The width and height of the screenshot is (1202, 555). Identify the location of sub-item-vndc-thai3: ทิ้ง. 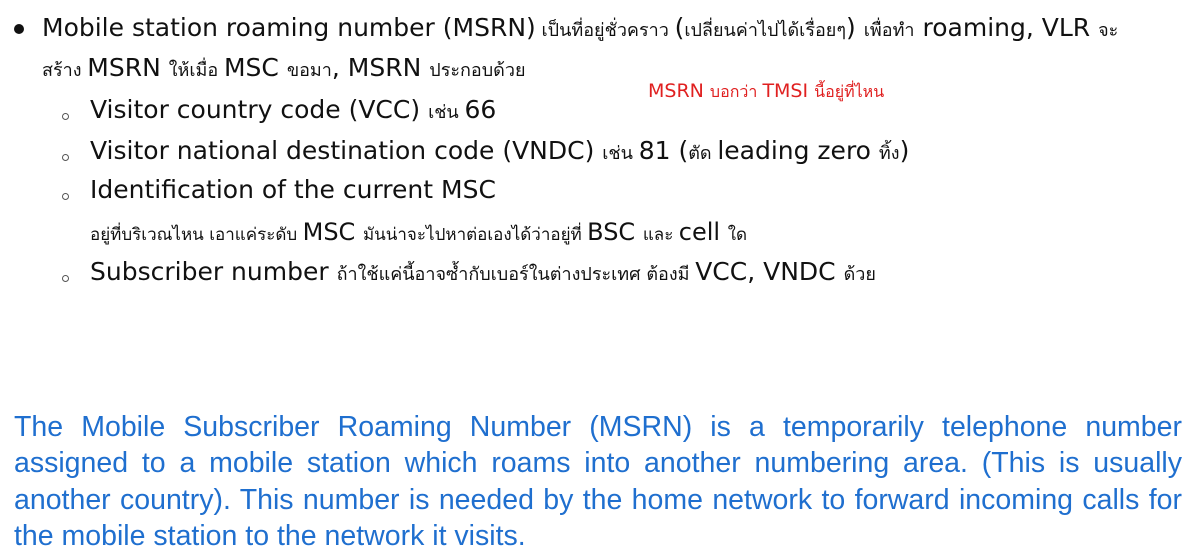
(889, 153).